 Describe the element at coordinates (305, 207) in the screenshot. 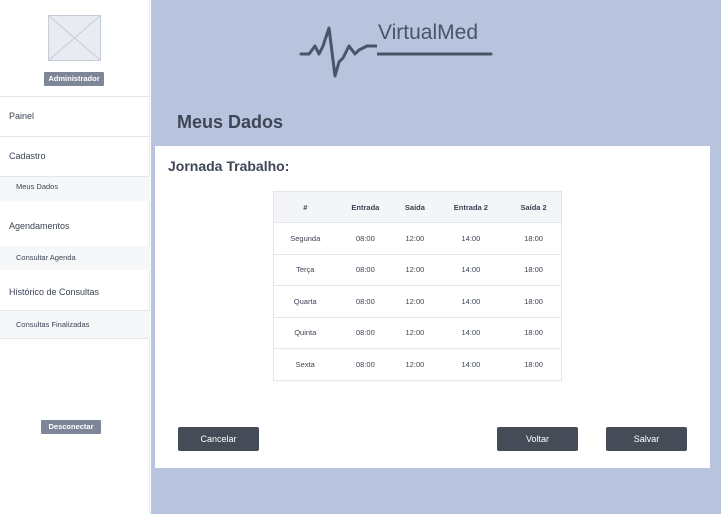

I see `column-header: #` at that location.